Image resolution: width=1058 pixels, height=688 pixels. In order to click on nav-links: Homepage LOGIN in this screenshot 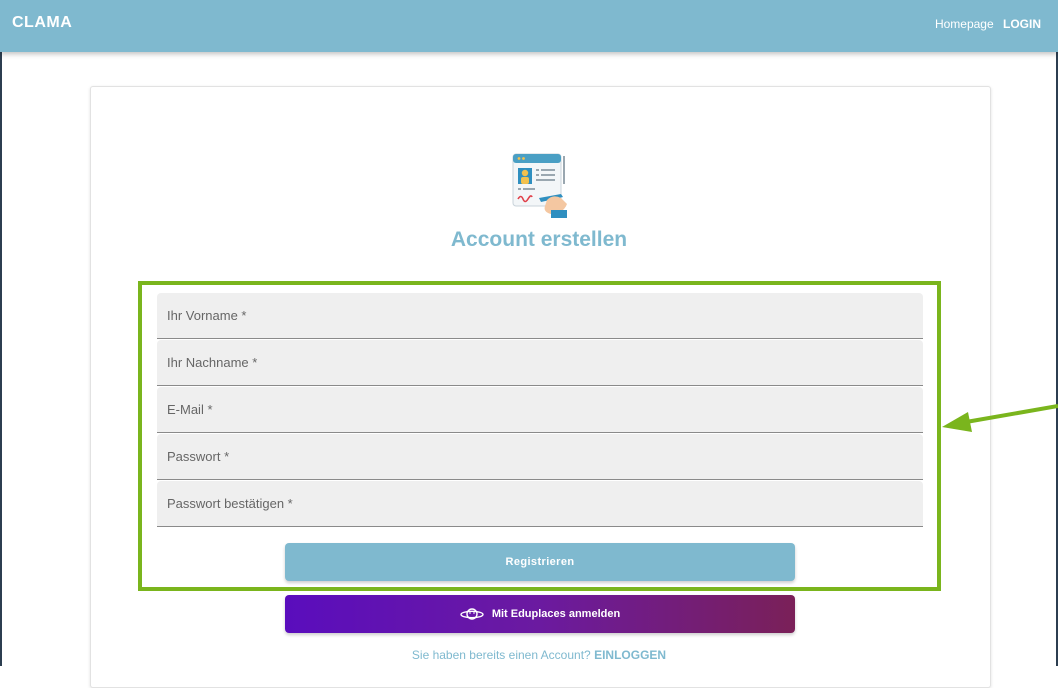, I will do `click(985, 24)`.